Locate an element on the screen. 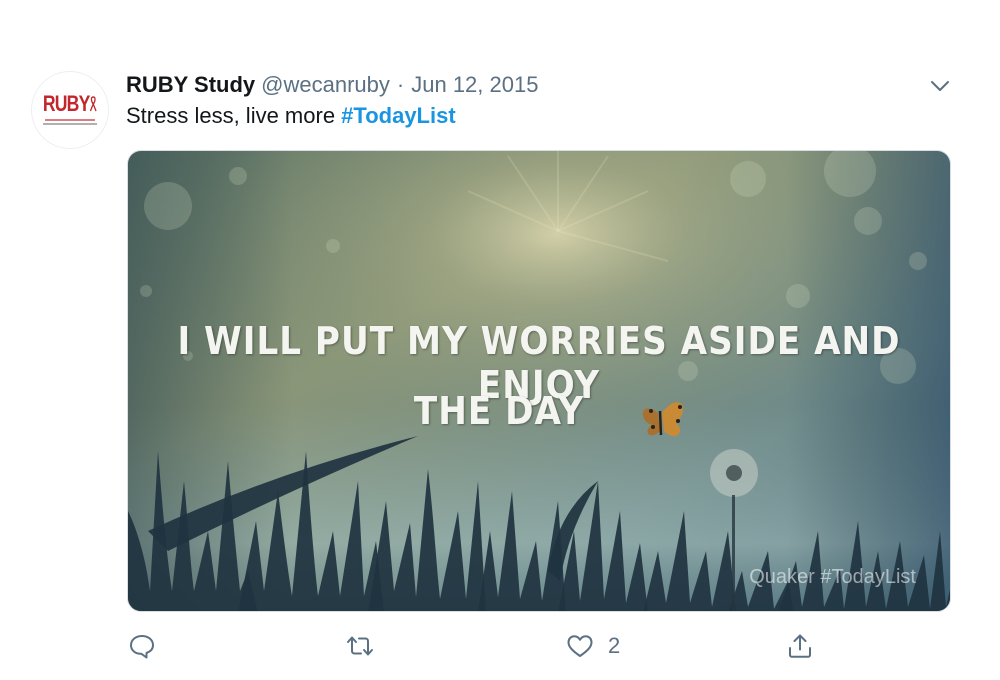  share-button is located at coordinates (800, 646).